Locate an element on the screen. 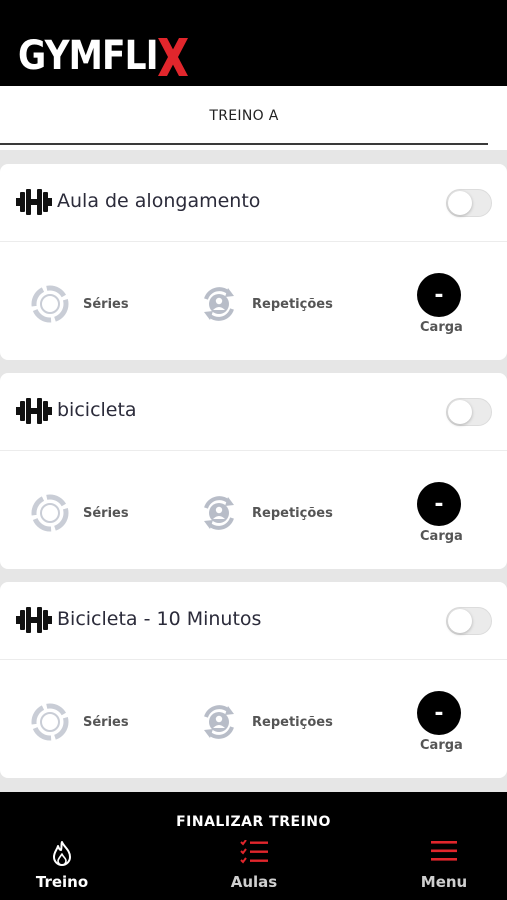 The width and height of the screenshot is (507, 900). tab-treino-a: TREINO A is located at coordinates (244, 115).